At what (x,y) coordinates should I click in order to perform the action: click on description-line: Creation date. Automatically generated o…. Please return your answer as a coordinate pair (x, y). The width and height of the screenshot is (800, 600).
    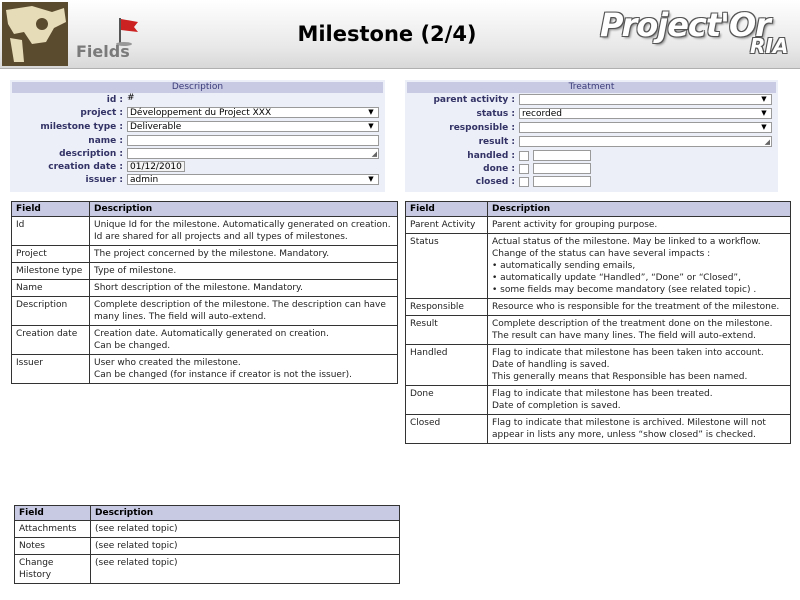
    Looking at the image, I should click on (211, 334).